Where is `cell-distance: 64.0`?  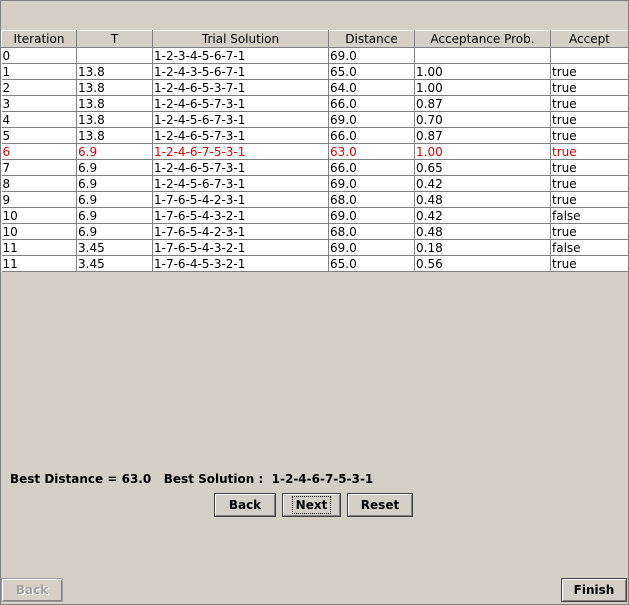 cell-distance: 64.0 is located at coordinates (371, 87).